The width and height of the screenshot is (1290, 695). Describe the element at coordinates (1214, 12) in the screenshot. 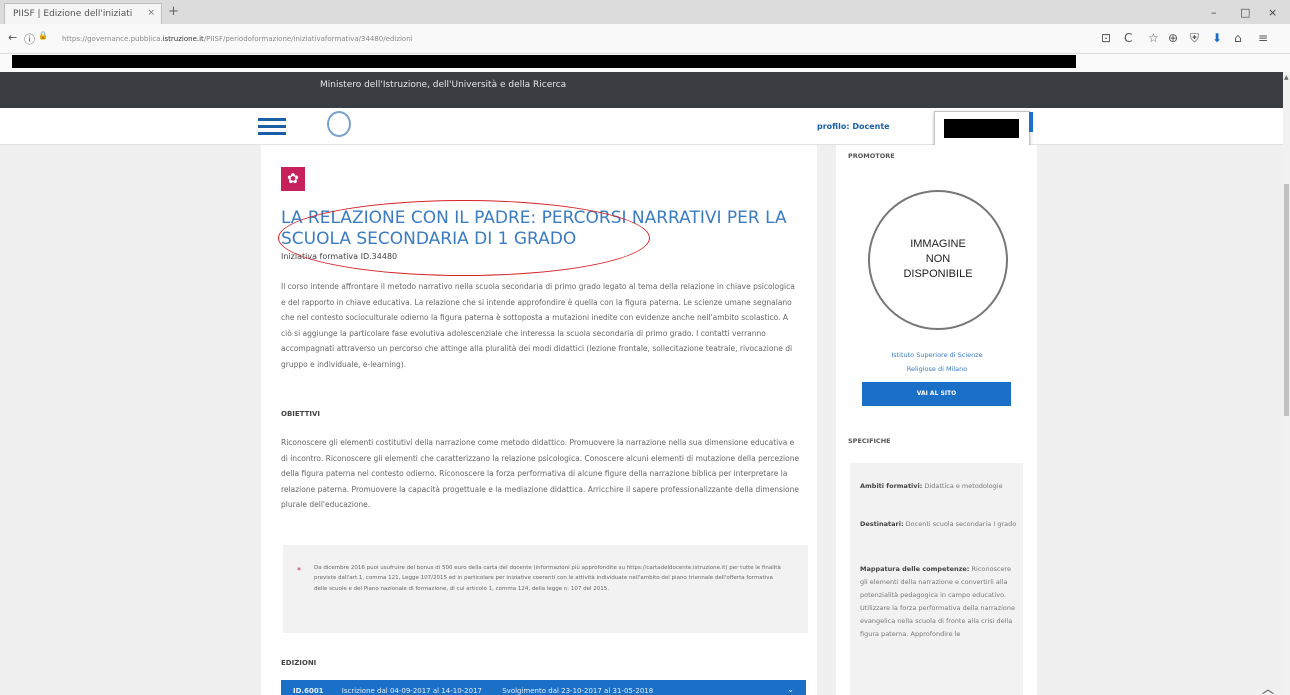

I see `minimize-icon: –` at that location.